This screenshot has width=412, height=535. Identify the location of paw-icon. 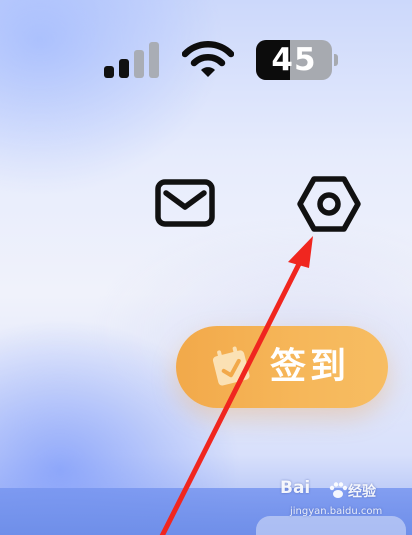
(338, 490).